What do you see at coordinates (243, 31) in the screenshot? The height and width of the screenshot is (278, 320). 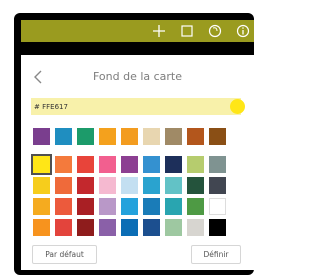 I see `info-icon` at bounding box center [243, 31].